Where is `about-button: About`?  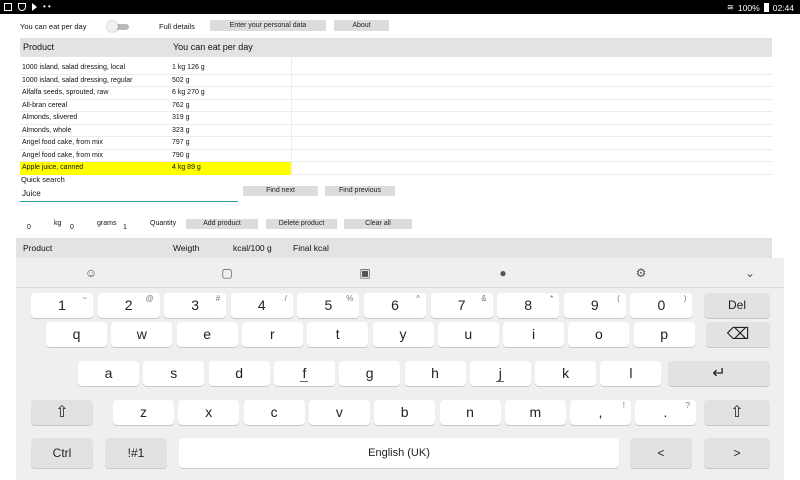 about-button: About is located at coordinates (361, 25).